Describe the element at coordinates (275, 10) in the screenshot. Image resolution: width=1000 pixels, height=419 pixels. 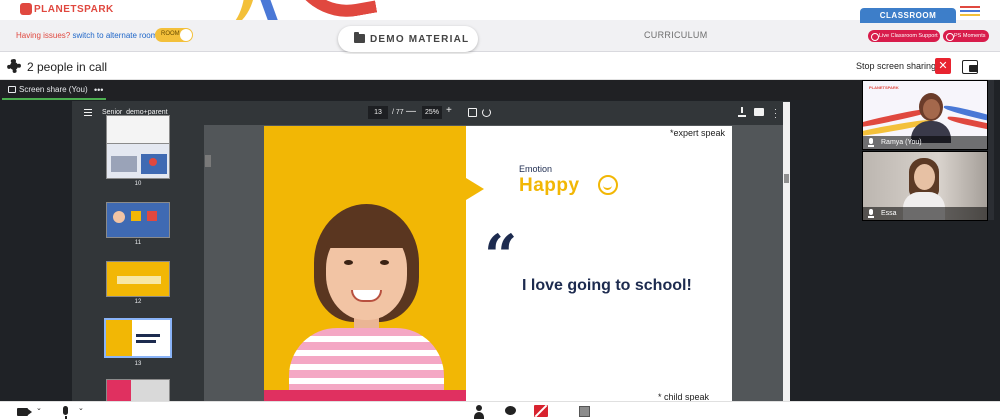
I see `decoration-arc-blue` at that location.